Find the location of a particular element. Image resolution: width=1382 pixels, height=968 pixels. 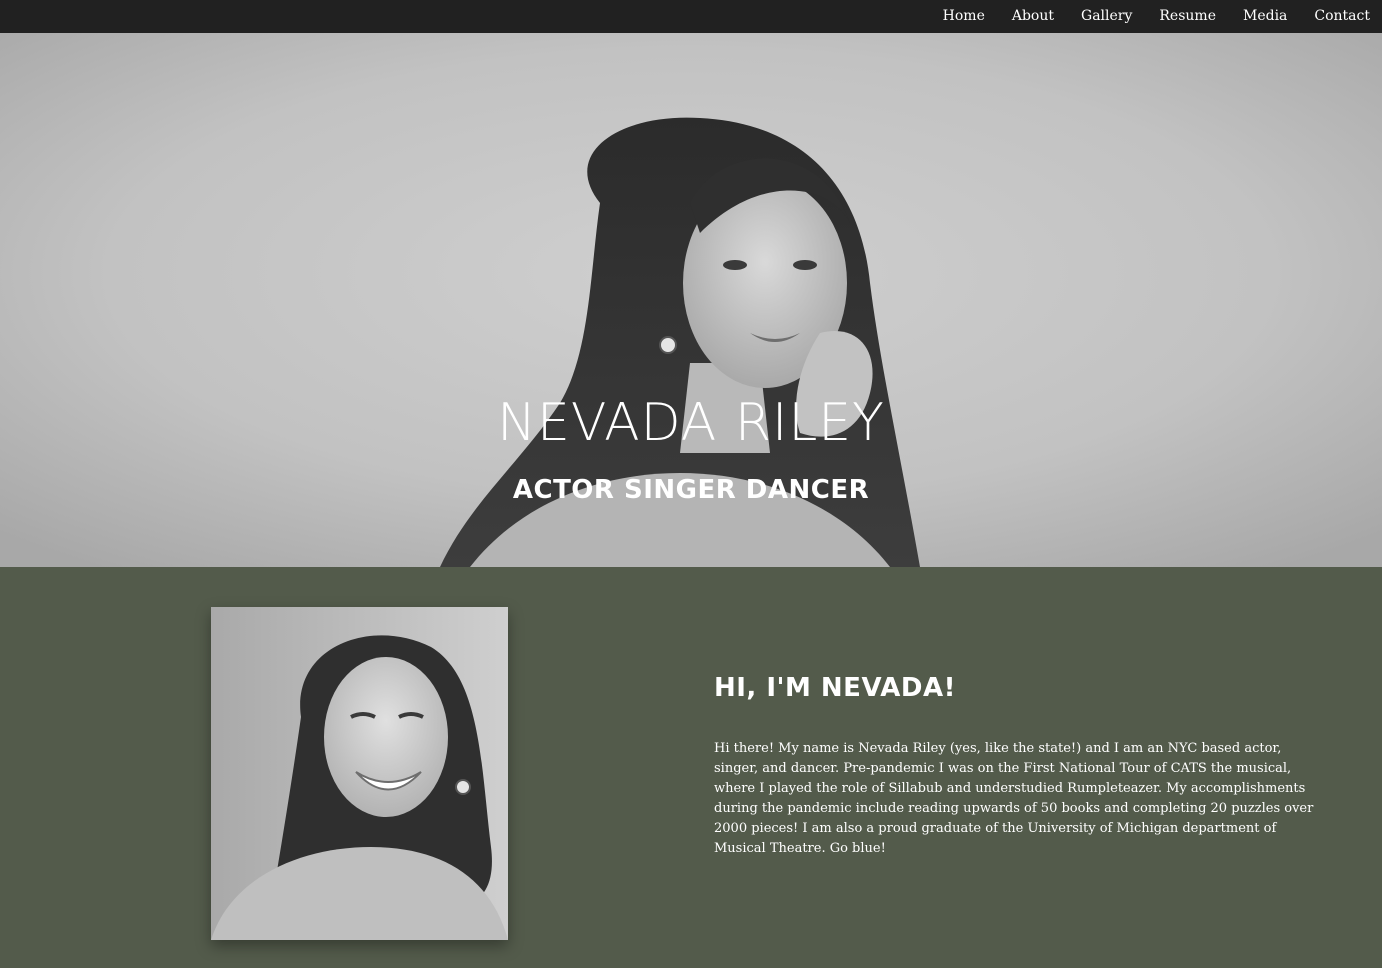

top-navbar: Home About Gallery Resume Media Contact is located at coordinates (691, 16).